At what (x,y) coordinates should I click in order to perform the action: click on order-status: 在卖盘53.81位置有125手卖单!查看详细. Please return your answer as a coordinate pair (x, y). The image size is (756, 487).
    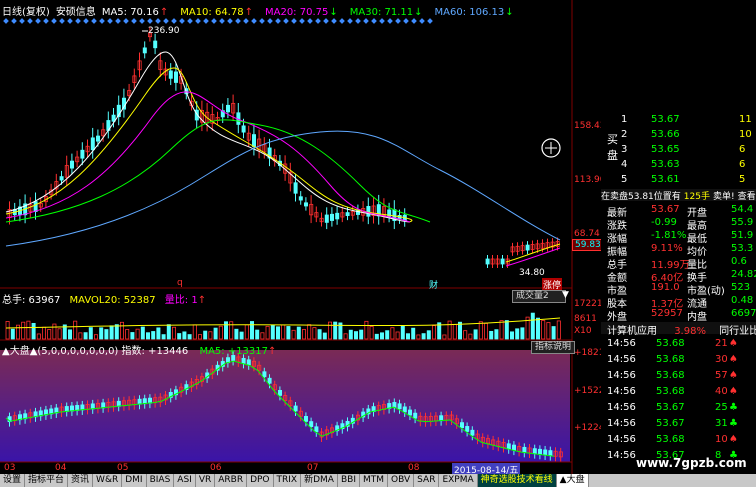
    Looking at the image, I should click on (678, 195).